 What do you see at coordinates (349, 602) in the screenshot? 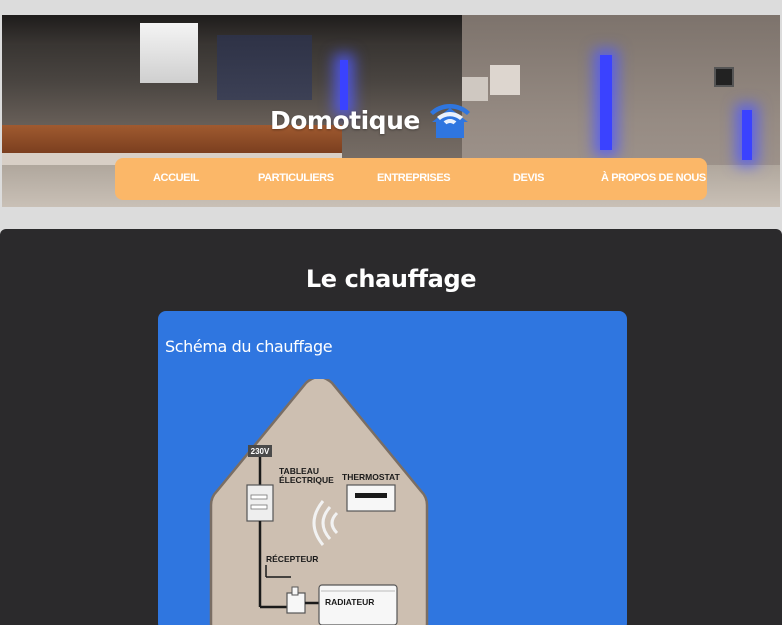
I see `radiator-label: RADIATEUR` at bounding box center [349, 602].